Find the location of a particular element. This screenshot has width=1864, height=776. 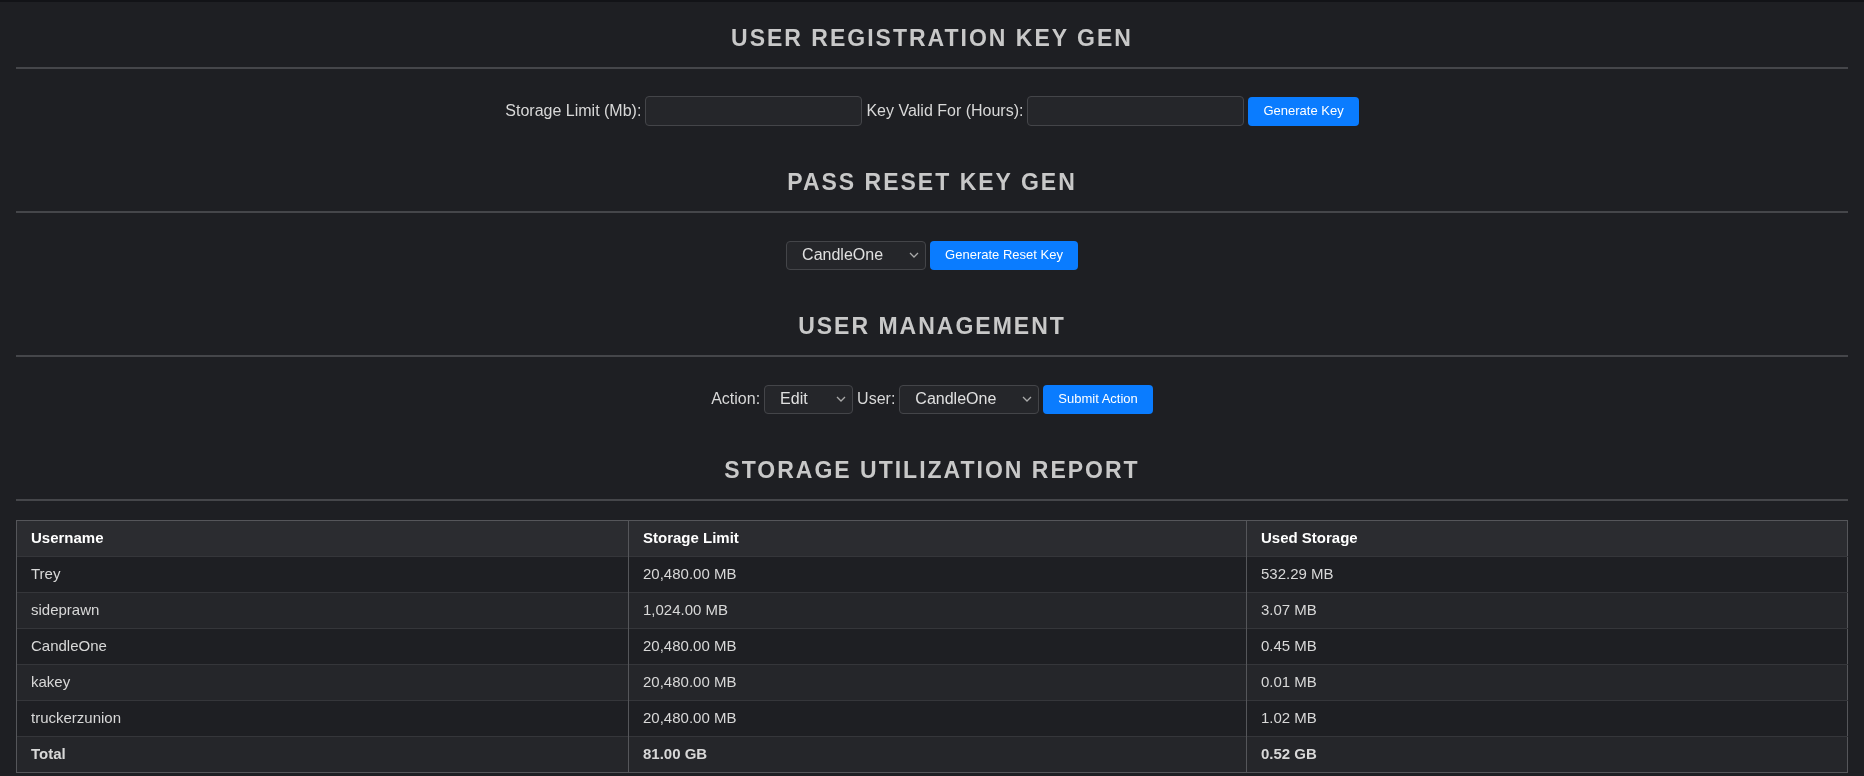

section-heading: STORAGE UTILIZATION REPORT is located at coordinates (932, 470).